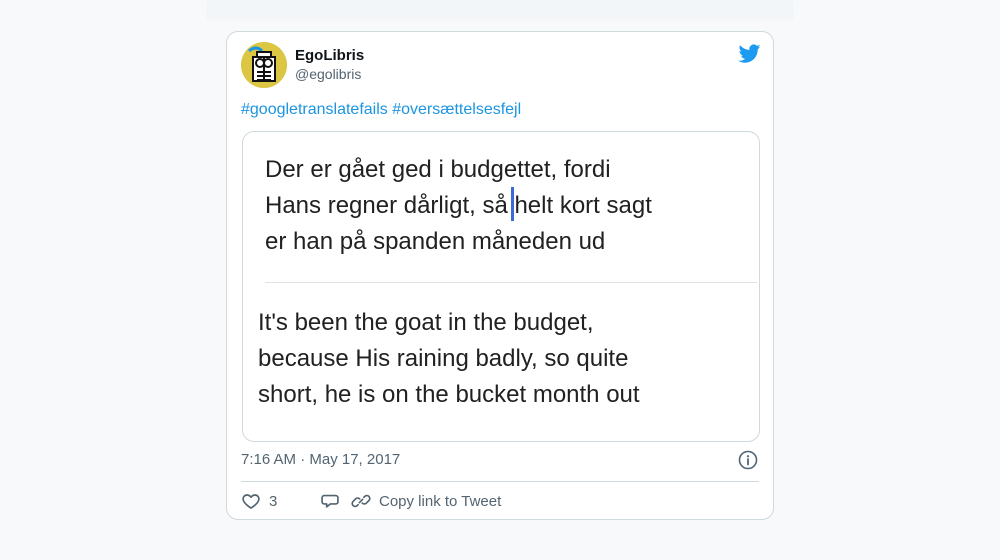 The height and width of the screenshot is (560, 1000). What do you see at coordinates (511, 282) in the screenshot?
I see `translation-divider` at bounding box center [511, 282].